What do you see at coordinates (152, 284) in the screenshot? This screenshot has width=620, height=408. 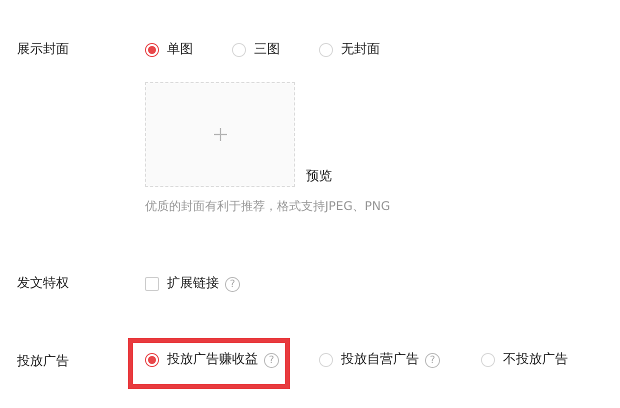 I see `checkbox` at bounding box center [152, 284].